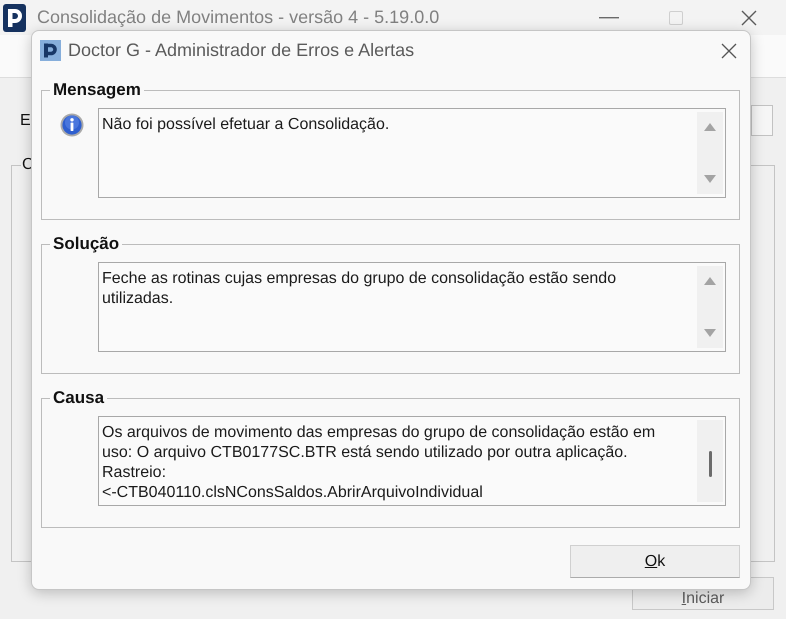 This screenshot has width=786, height=619. I want to click on section-title: Causa, so click(79, 398).